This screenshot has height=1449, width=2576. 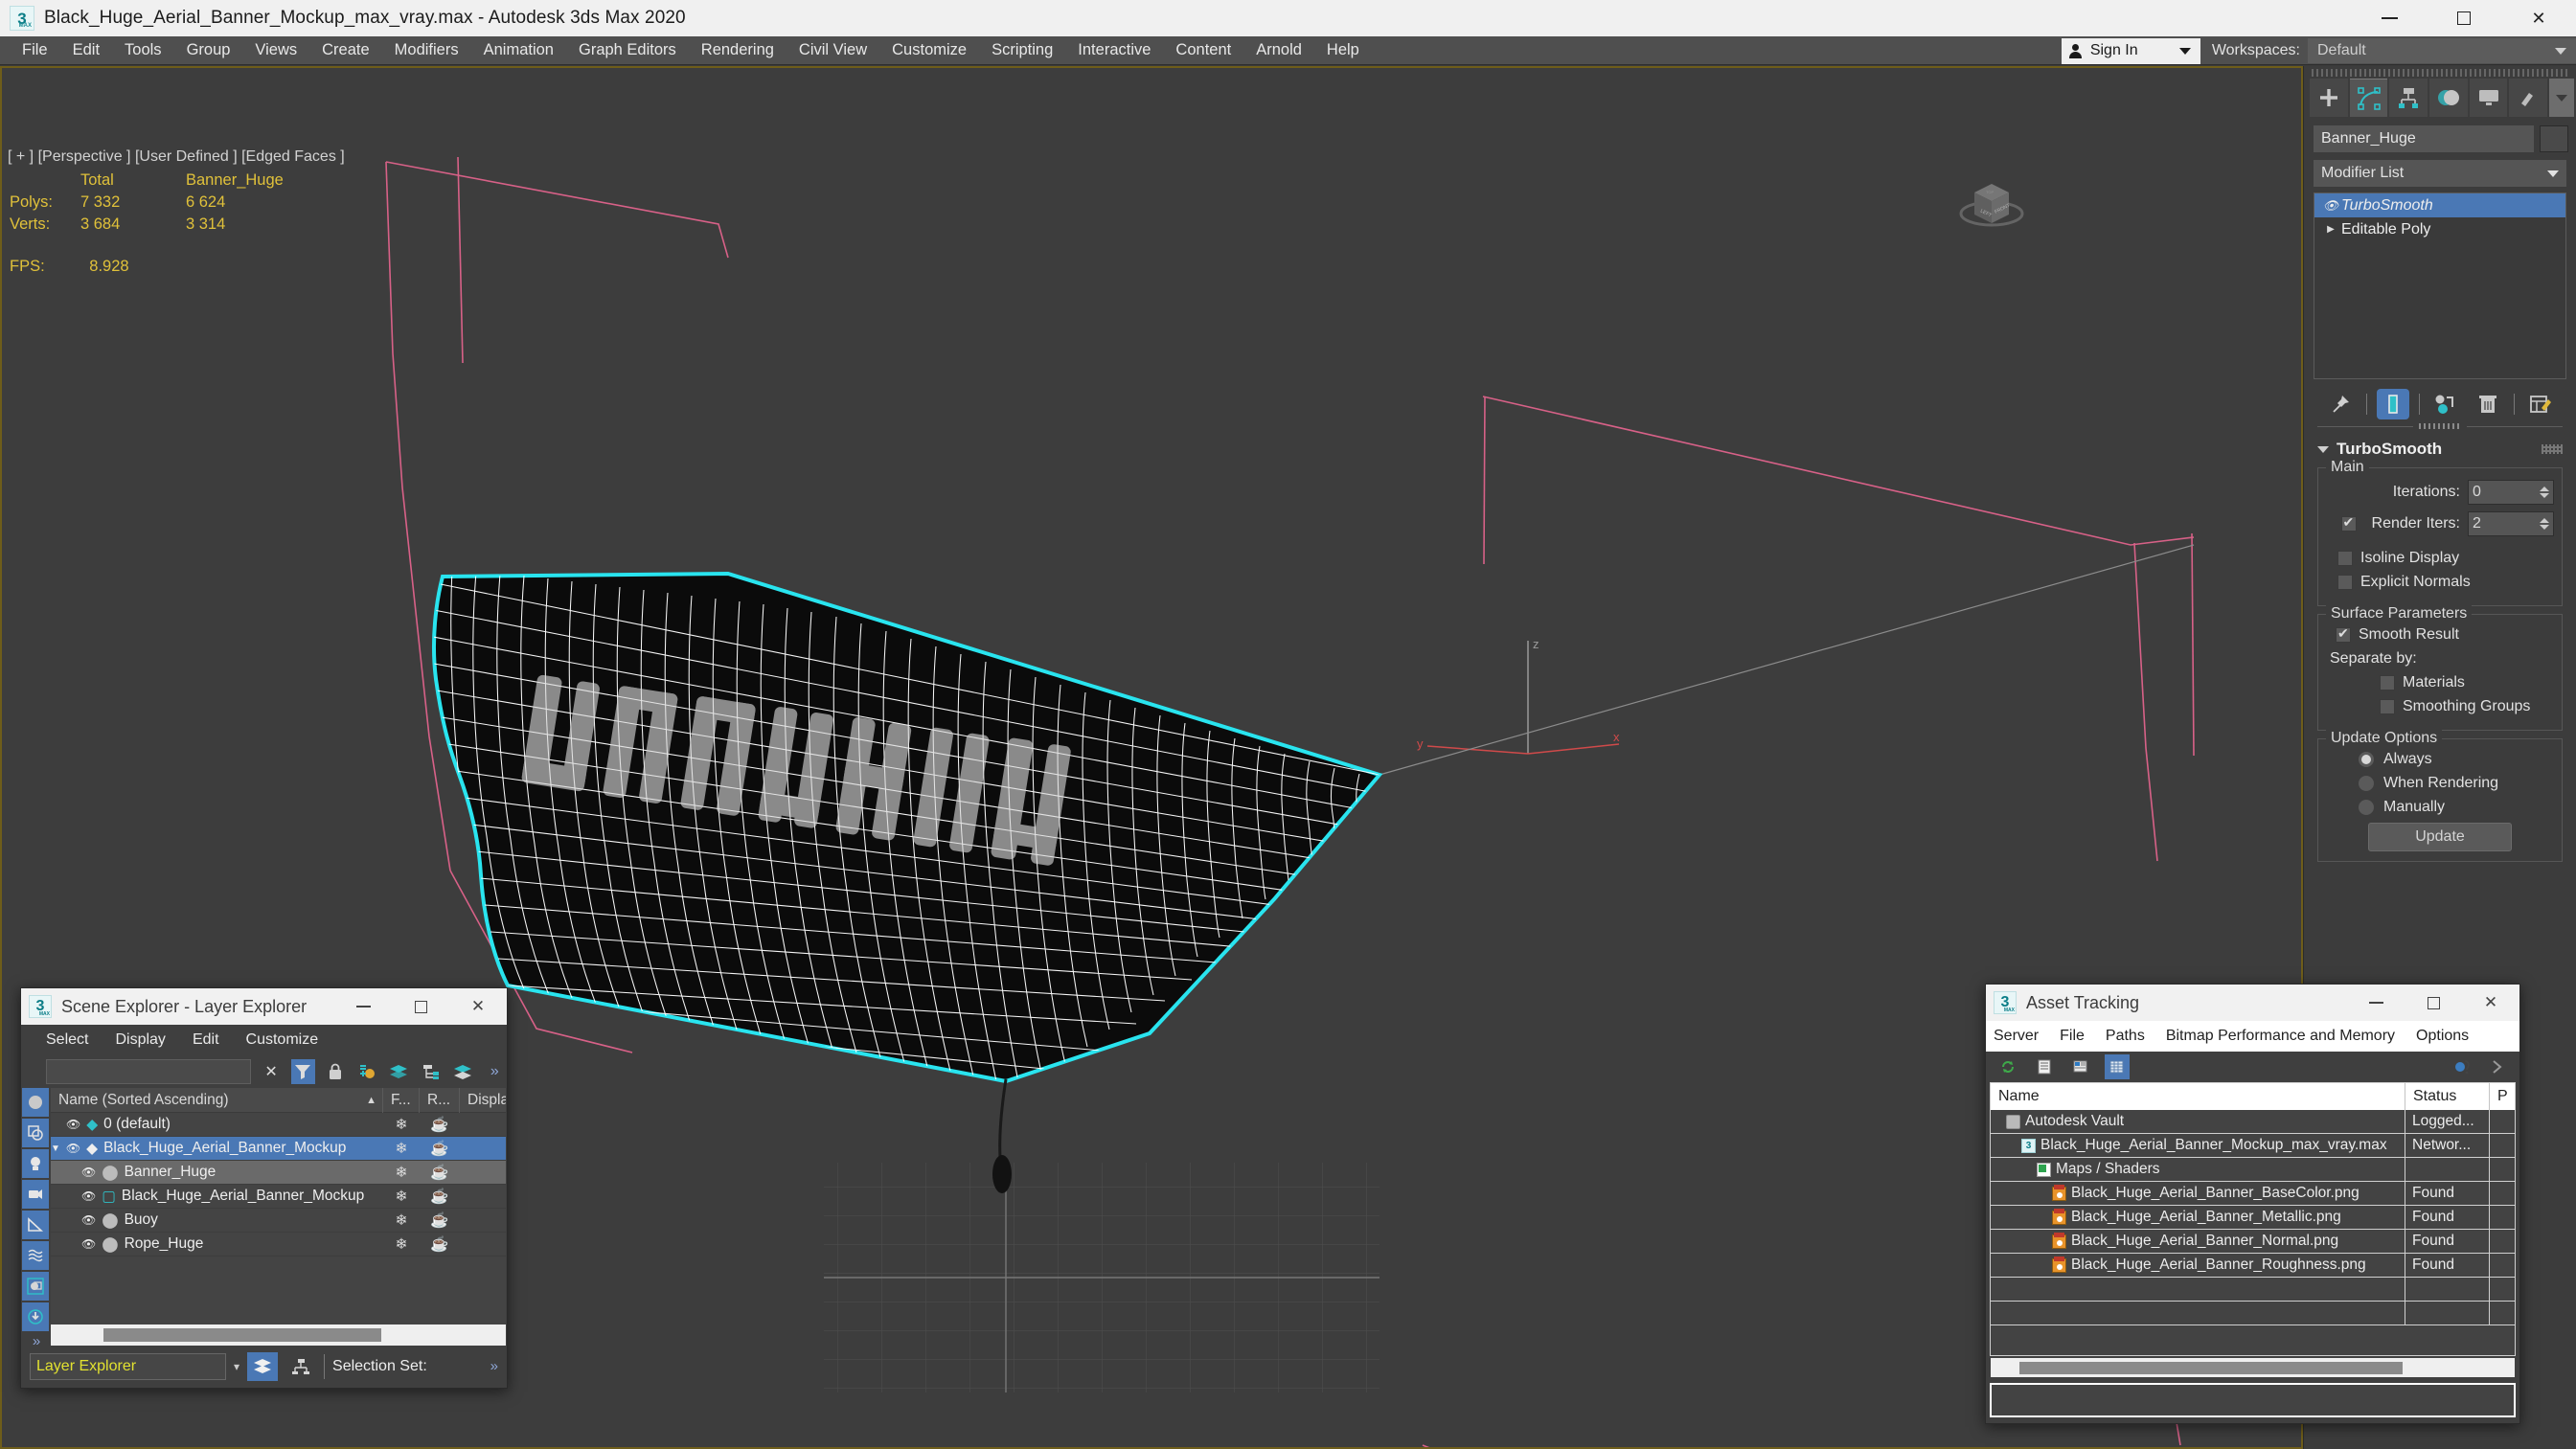 What do you see at coordinates (2408, 98) in the screenshot?
I see `hierarchy-tab` at bounding box center [2408, 98].